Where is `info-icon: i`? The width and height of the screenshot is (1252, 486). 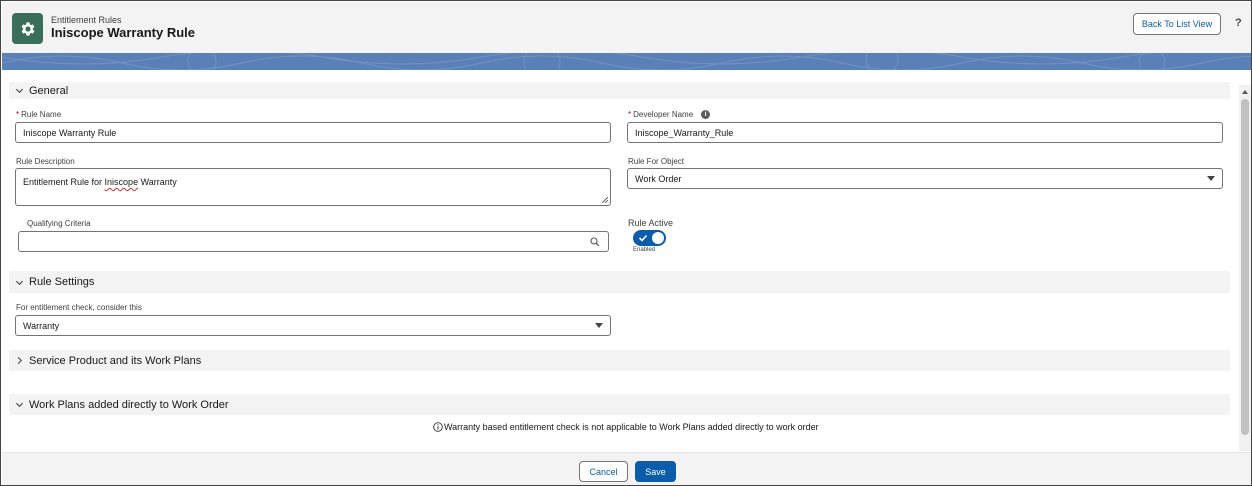 info-icon: i is located at coordinates (706, 114).